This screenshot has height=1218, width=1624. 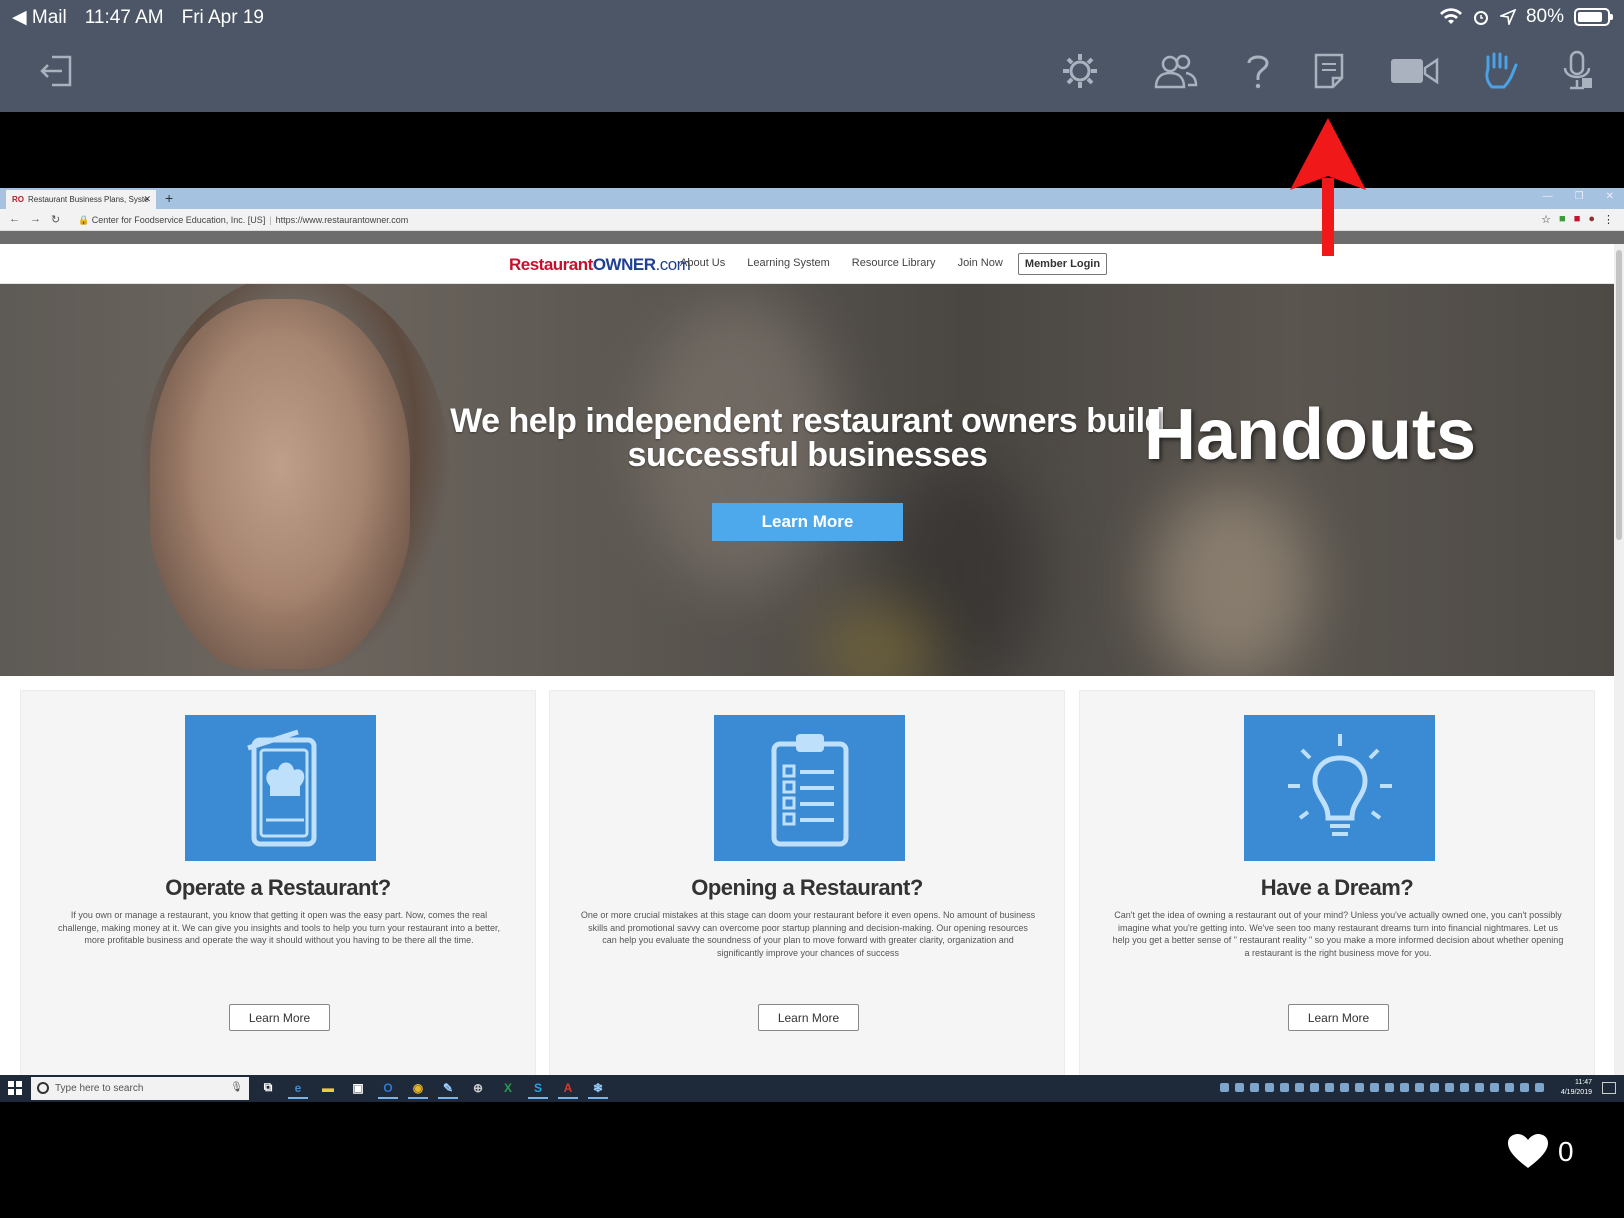 What do you see at coordinates (1176, 71) in the screenshot?
I see `participants-icon` at bounding box center [1176, 71].